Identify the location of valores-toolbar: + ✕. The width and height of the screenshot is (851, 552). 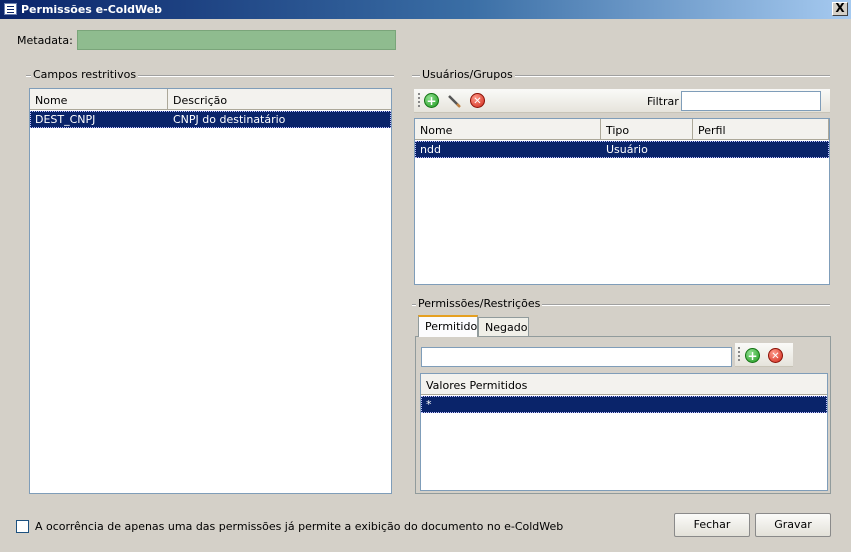
(764, 355).